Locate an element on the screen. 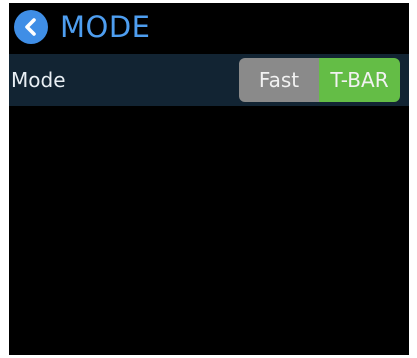  back-button is located at coordinates (31, 27).